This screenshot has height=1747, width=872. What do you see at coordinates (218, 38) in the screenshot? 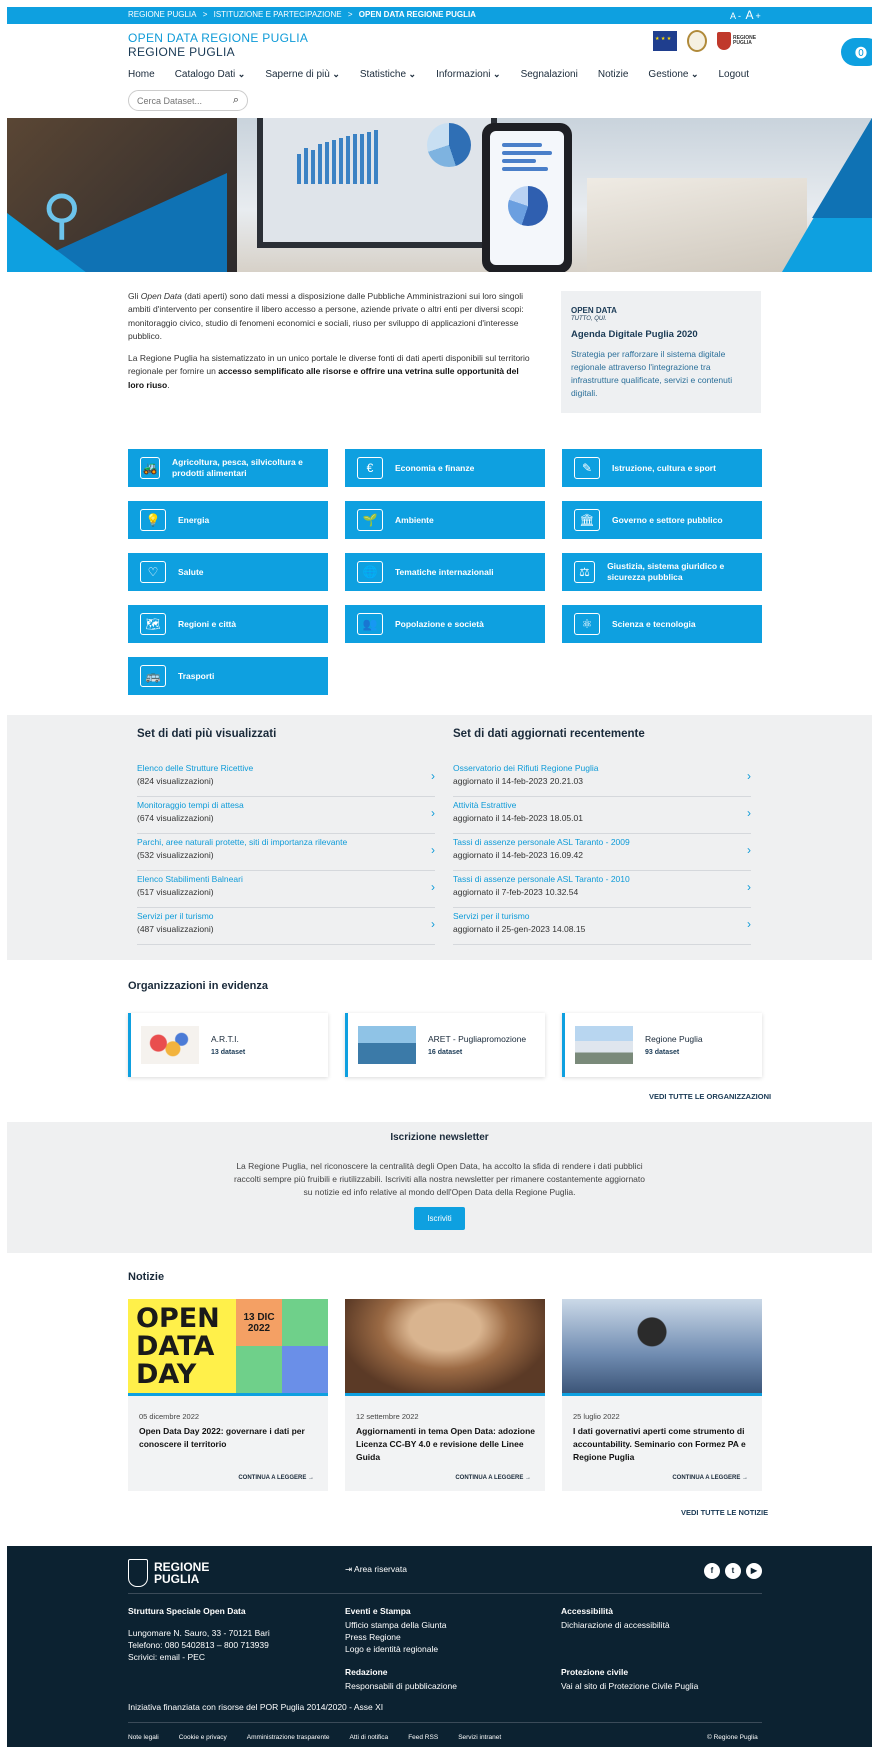
I see `site-title: OPEN DATA REGIONE PUGLIA` at bounding box center [218, 38].